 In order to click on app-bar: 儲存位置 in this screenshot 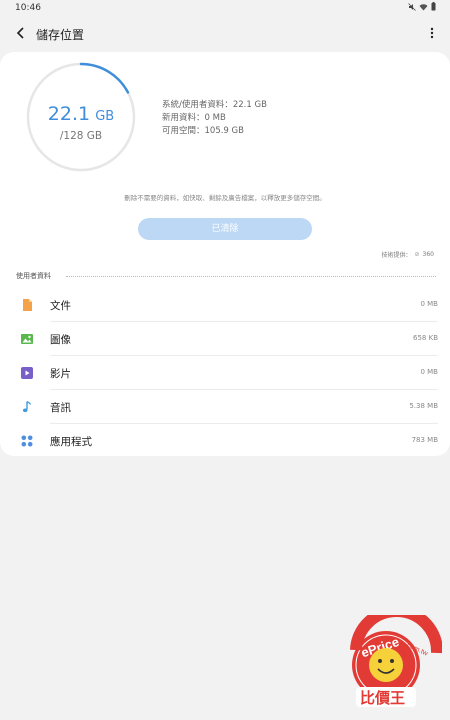, I will do `click(225, 34)`.